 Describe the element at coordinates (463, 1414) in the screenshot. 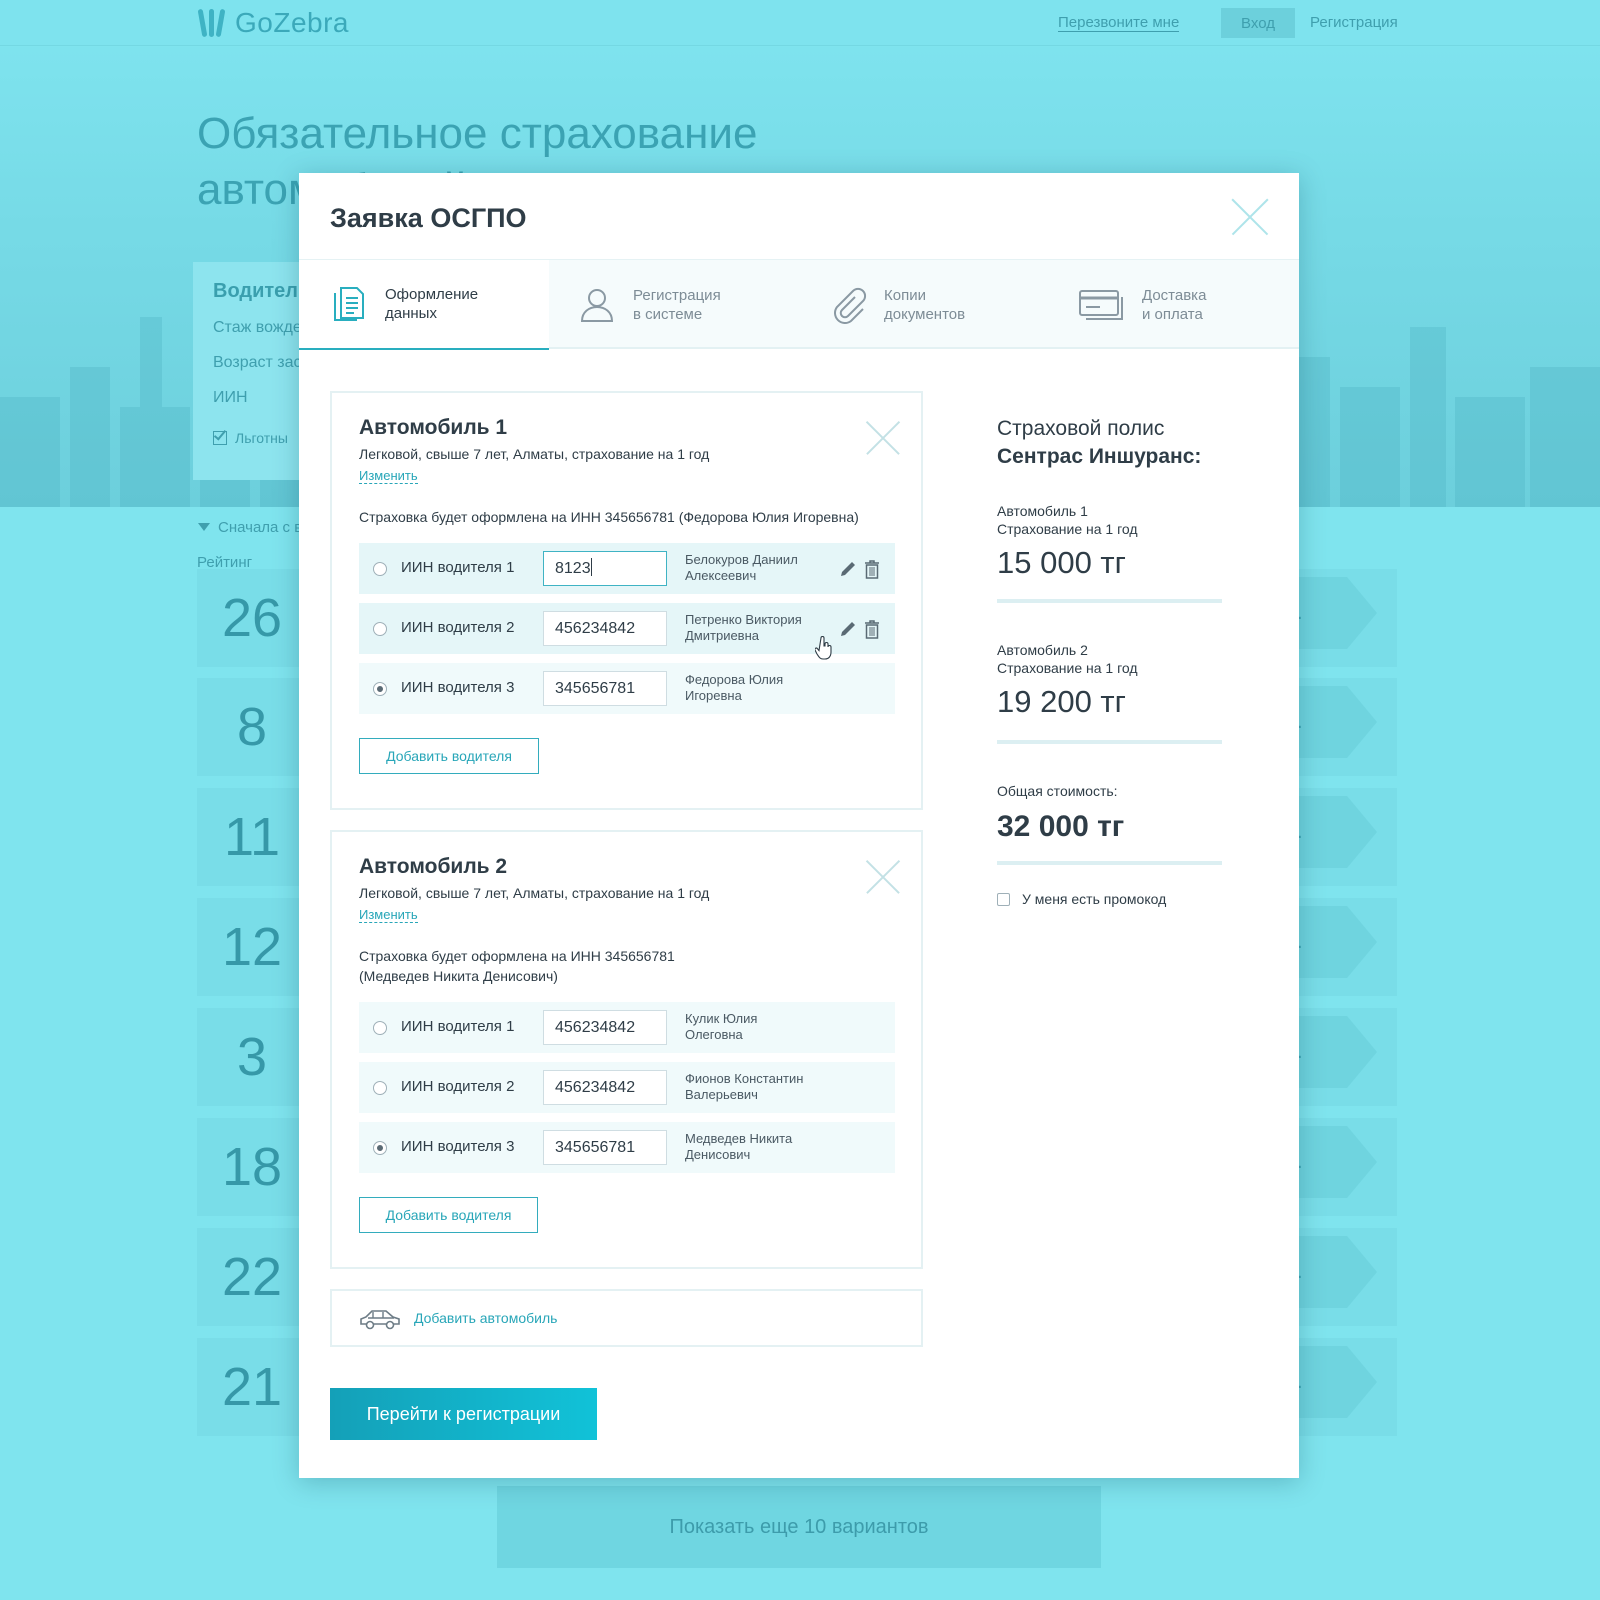

I see `go-to-registration-button: Перейти к регистрации` at that location.